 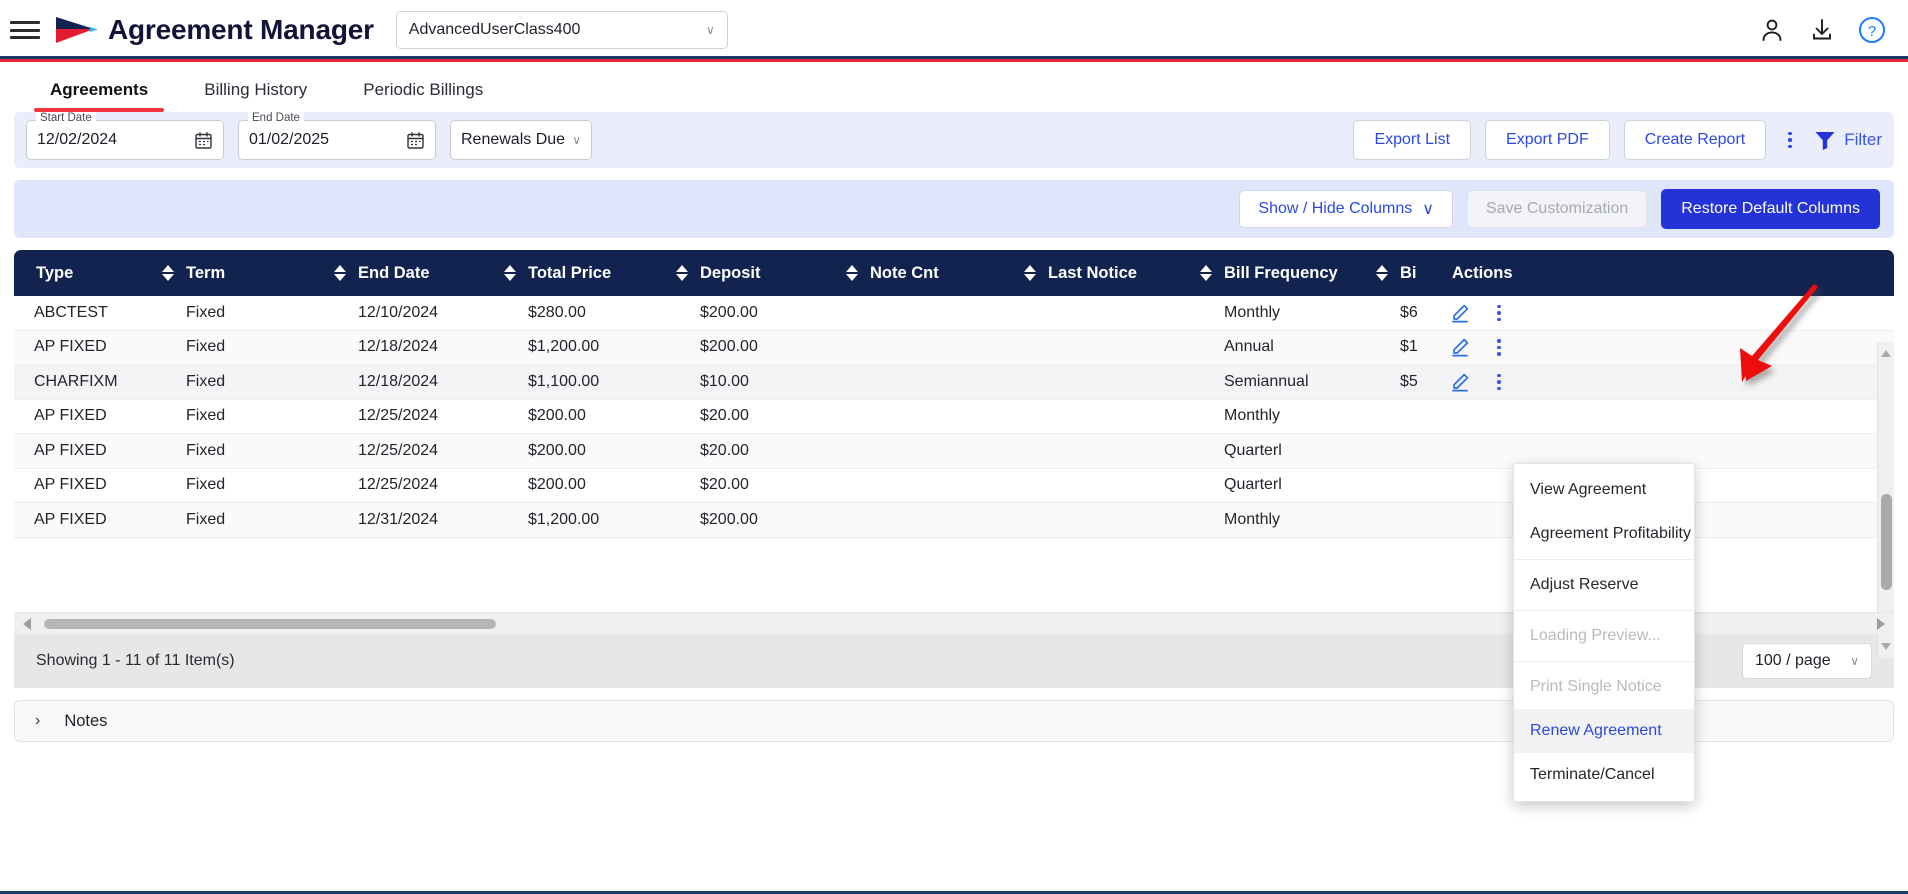 I want to click on cell-bill-frequency: Quarterl, so click(x=1253, y=450).